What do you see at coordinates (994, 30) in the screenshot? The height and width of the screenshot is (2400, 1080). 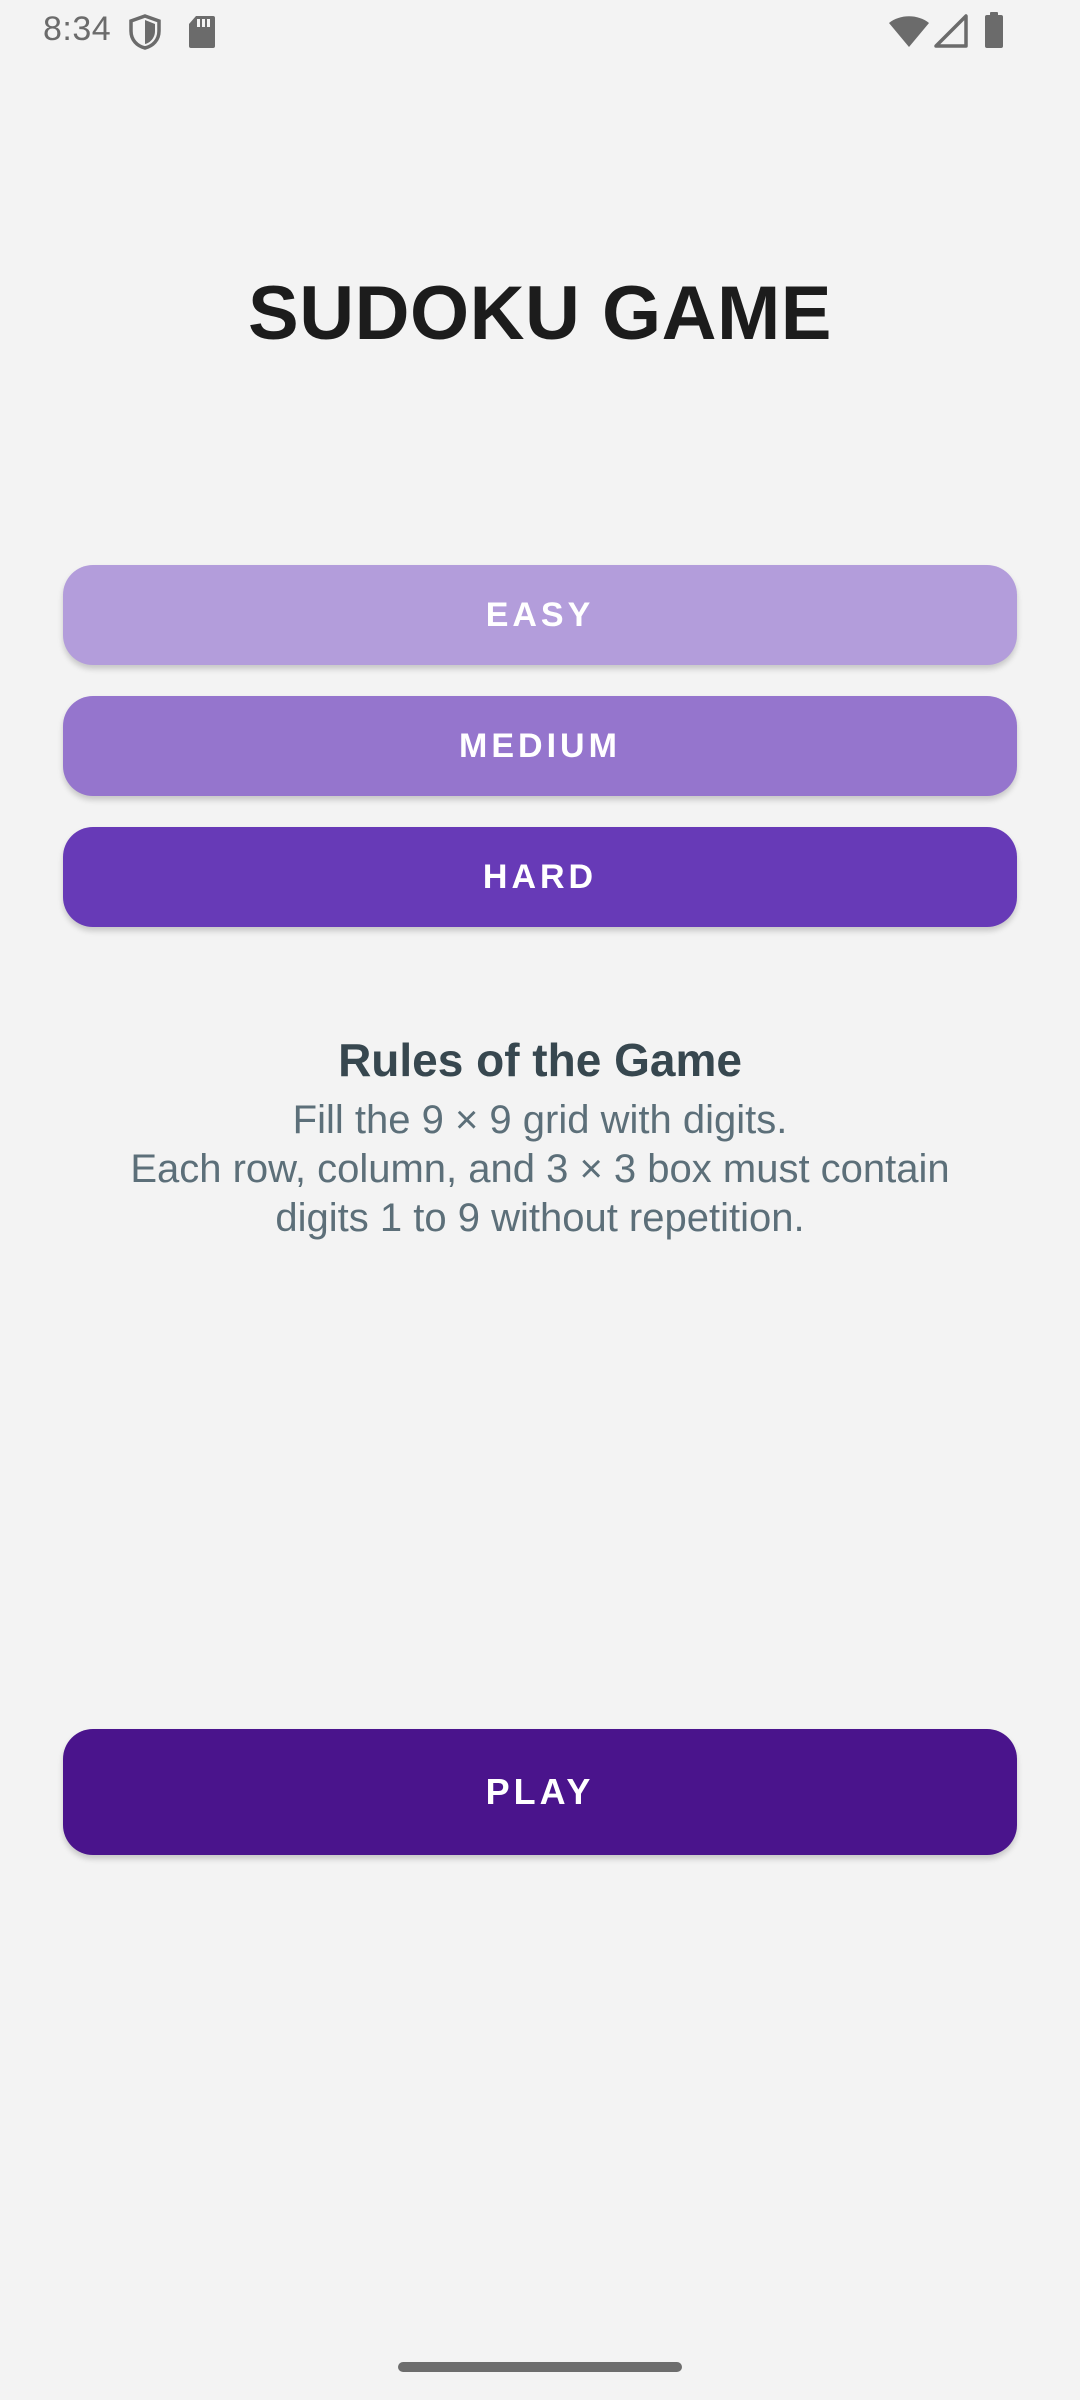 I see `battery-icon` at bounding box center [994, 30].